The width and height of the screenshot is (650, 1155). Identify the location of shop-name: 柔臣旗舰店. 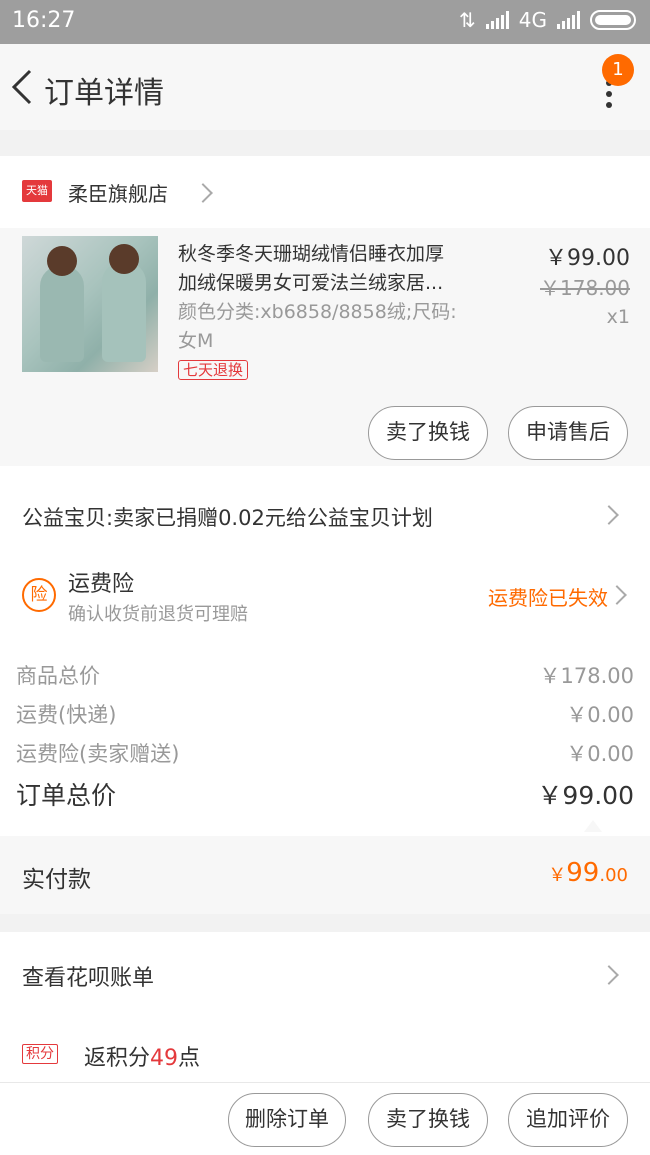
(118, 192).